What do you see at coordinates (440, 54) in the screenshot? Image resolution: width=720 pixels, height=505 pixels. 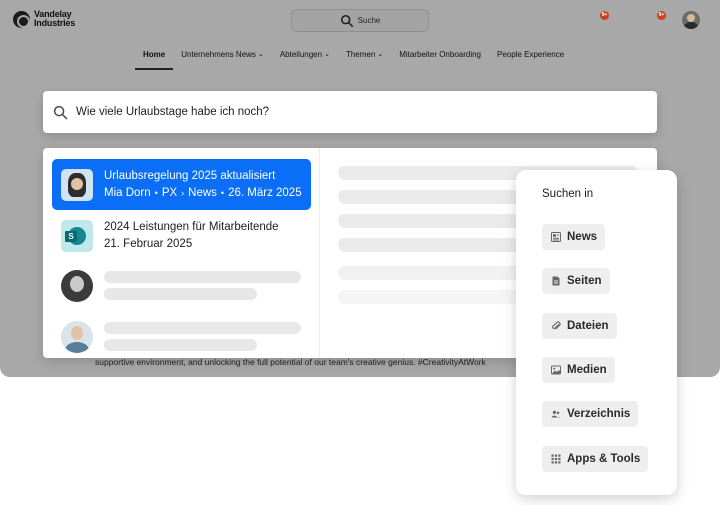 I see `nav-onboarding-label: Mitarbeiter Onboarding` at bounding box center [440, 54].